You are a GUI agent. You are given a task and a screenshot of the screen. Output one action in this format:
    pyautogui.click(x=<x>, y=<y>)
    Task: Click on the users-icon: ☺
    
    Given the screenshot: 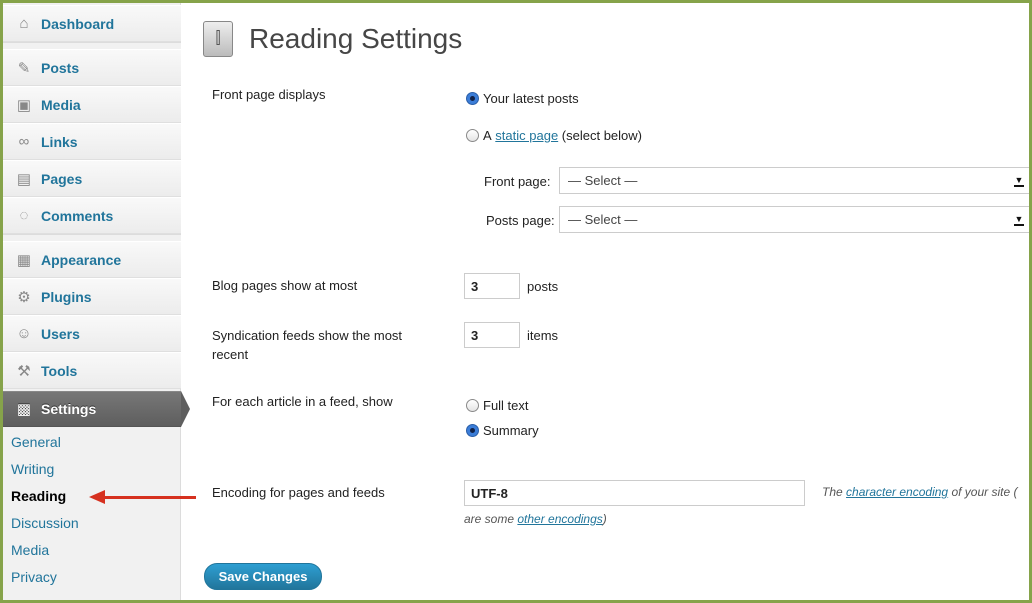 What is the action you would take?
    pyautogui.click(x=24, y=333)
    